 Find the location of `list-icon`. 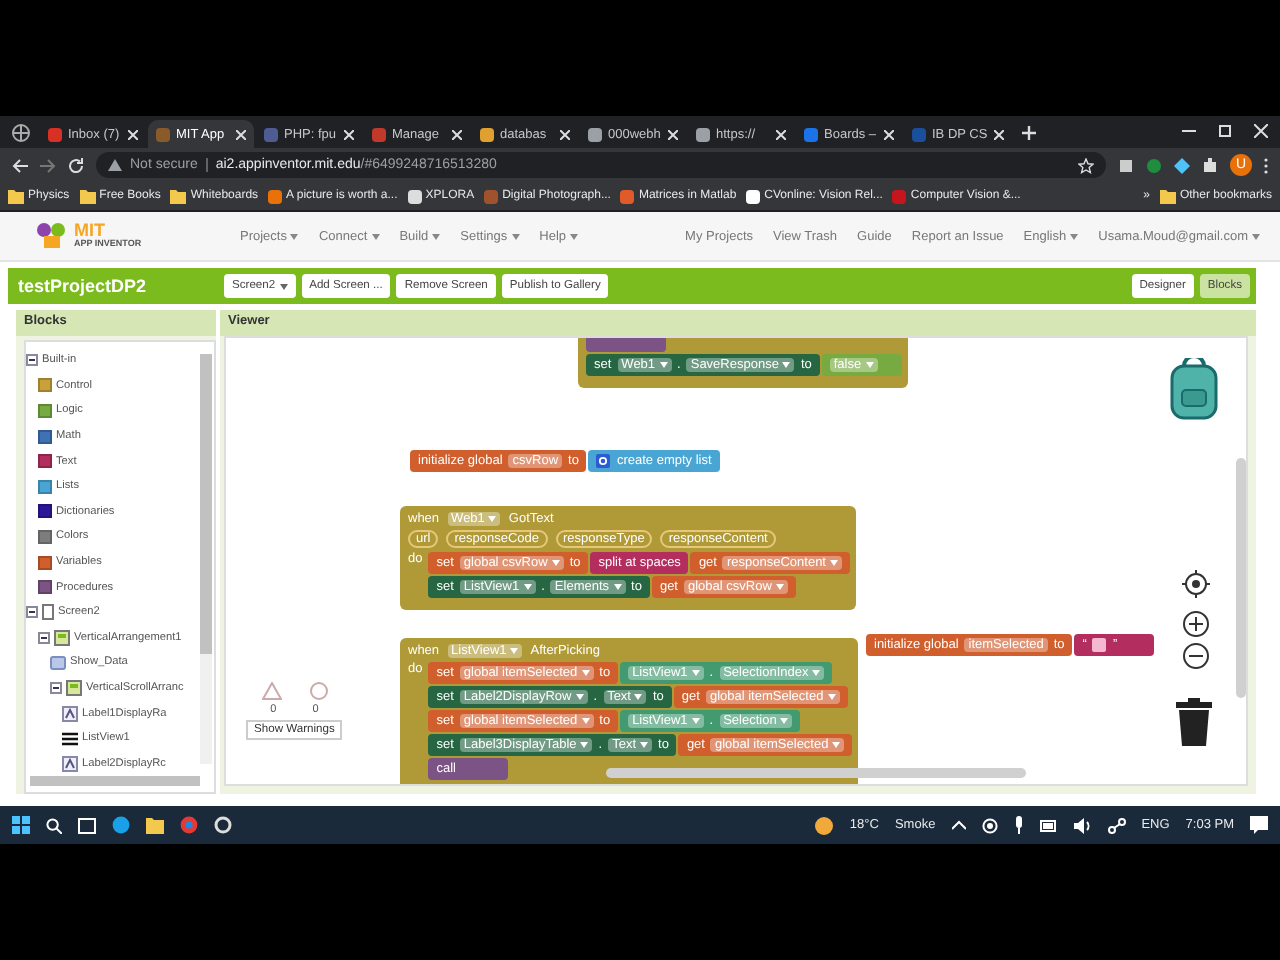

list-icon is located at coordinates (70, 738).